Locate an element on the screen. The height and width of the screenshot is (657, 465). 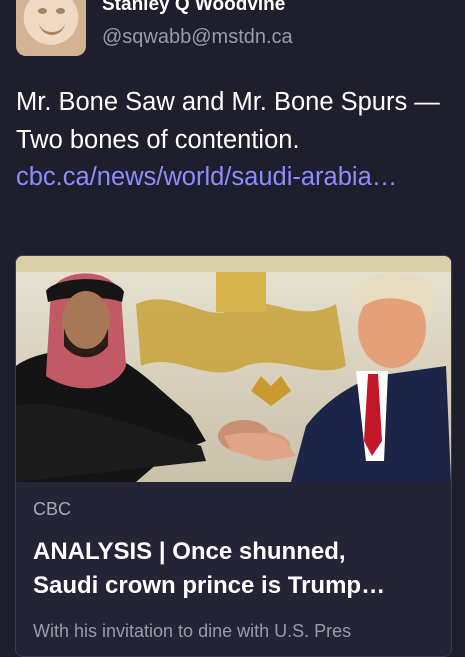
post-header: Stanley Q Woodvine @sqwabb@mstdn.ca is located at coordinates (236, 28).